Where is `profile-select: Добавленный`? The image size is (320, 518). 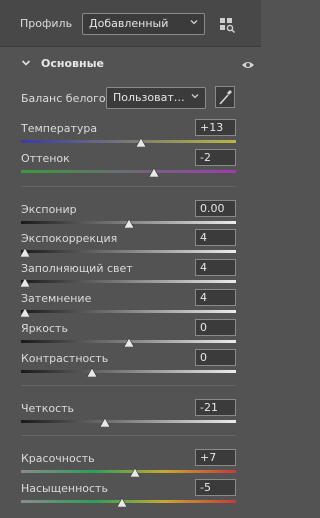 profile-select: Добавленный is located at coordinates (143, 24).